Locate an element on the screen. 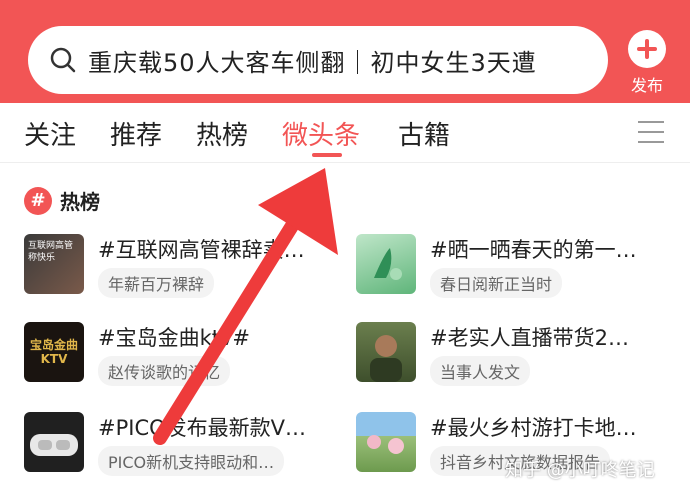 This screenshot has height=500, width=690. hot-list-title: 热榜 is located at coordinates (80, 202).